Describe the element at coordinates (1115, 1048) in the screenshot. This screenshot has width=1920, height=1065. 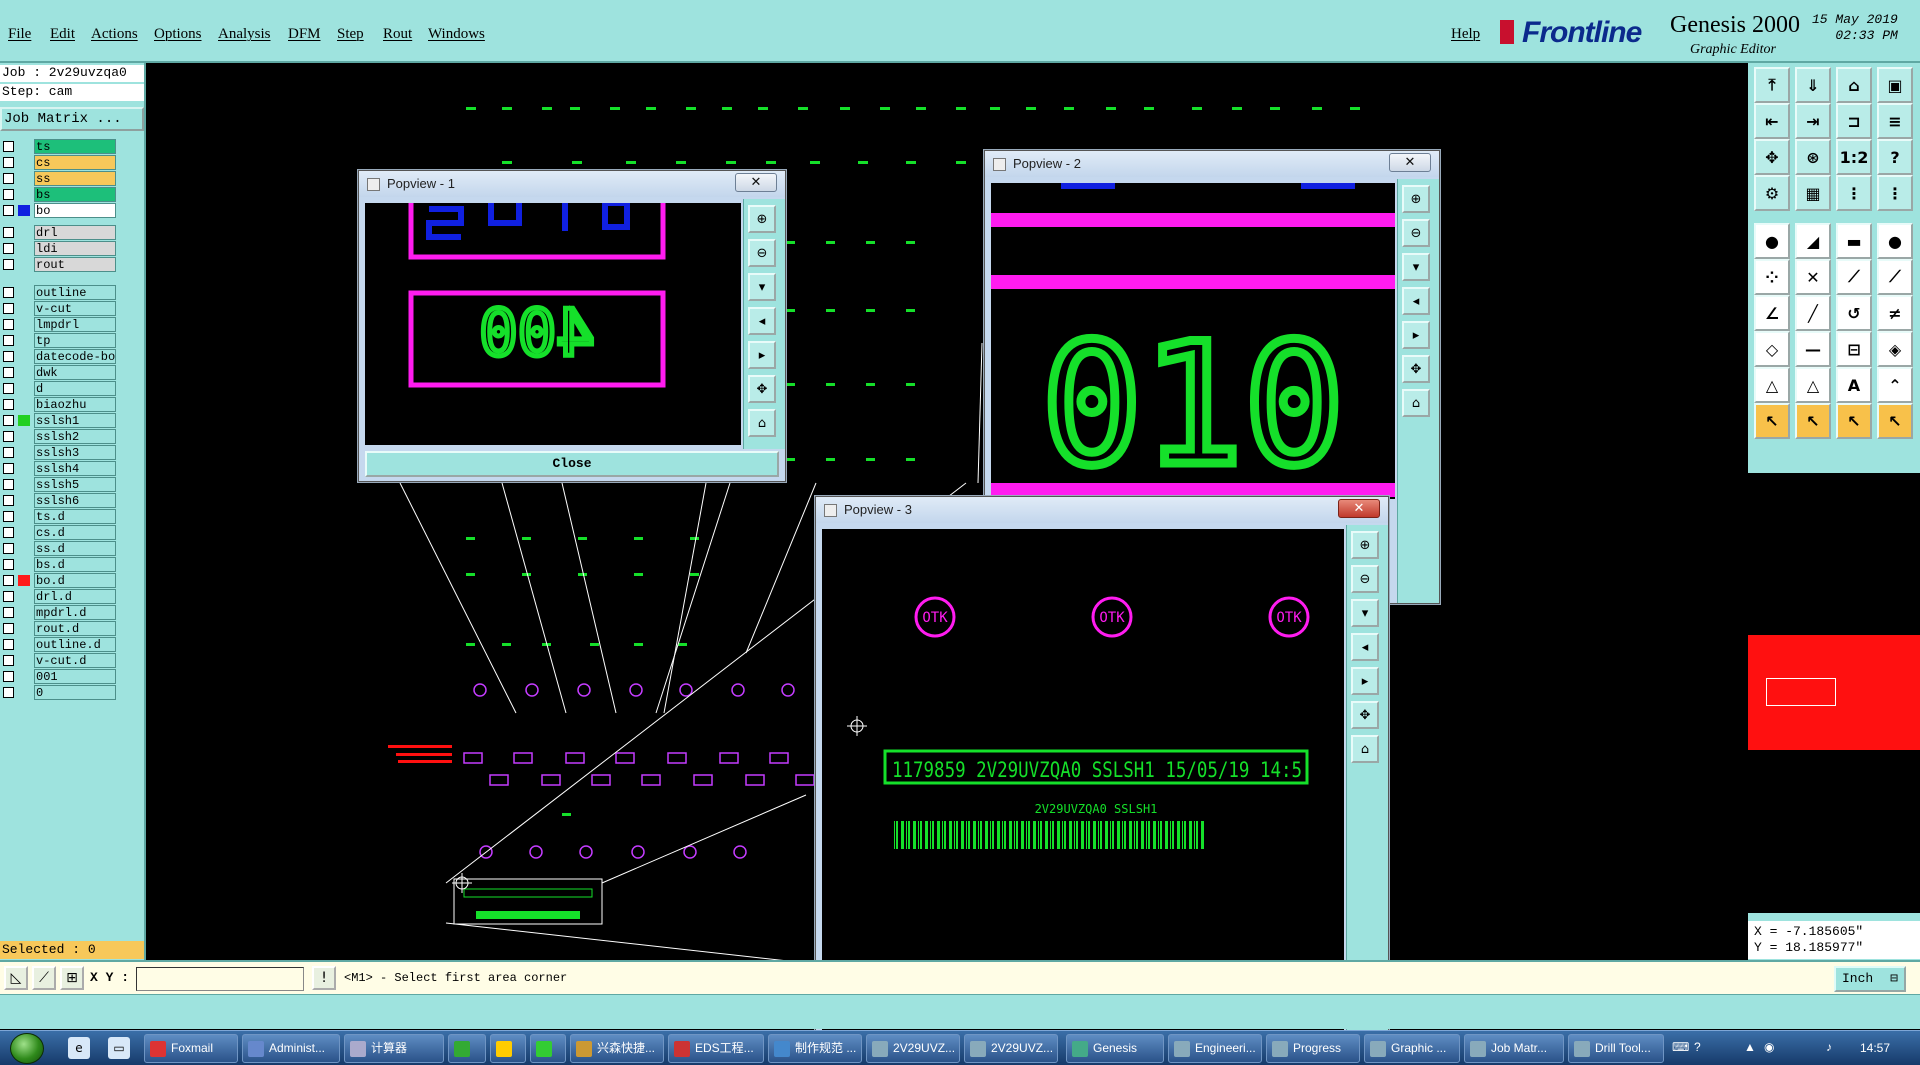
I see `taskbar-item: Genesis` at that location.